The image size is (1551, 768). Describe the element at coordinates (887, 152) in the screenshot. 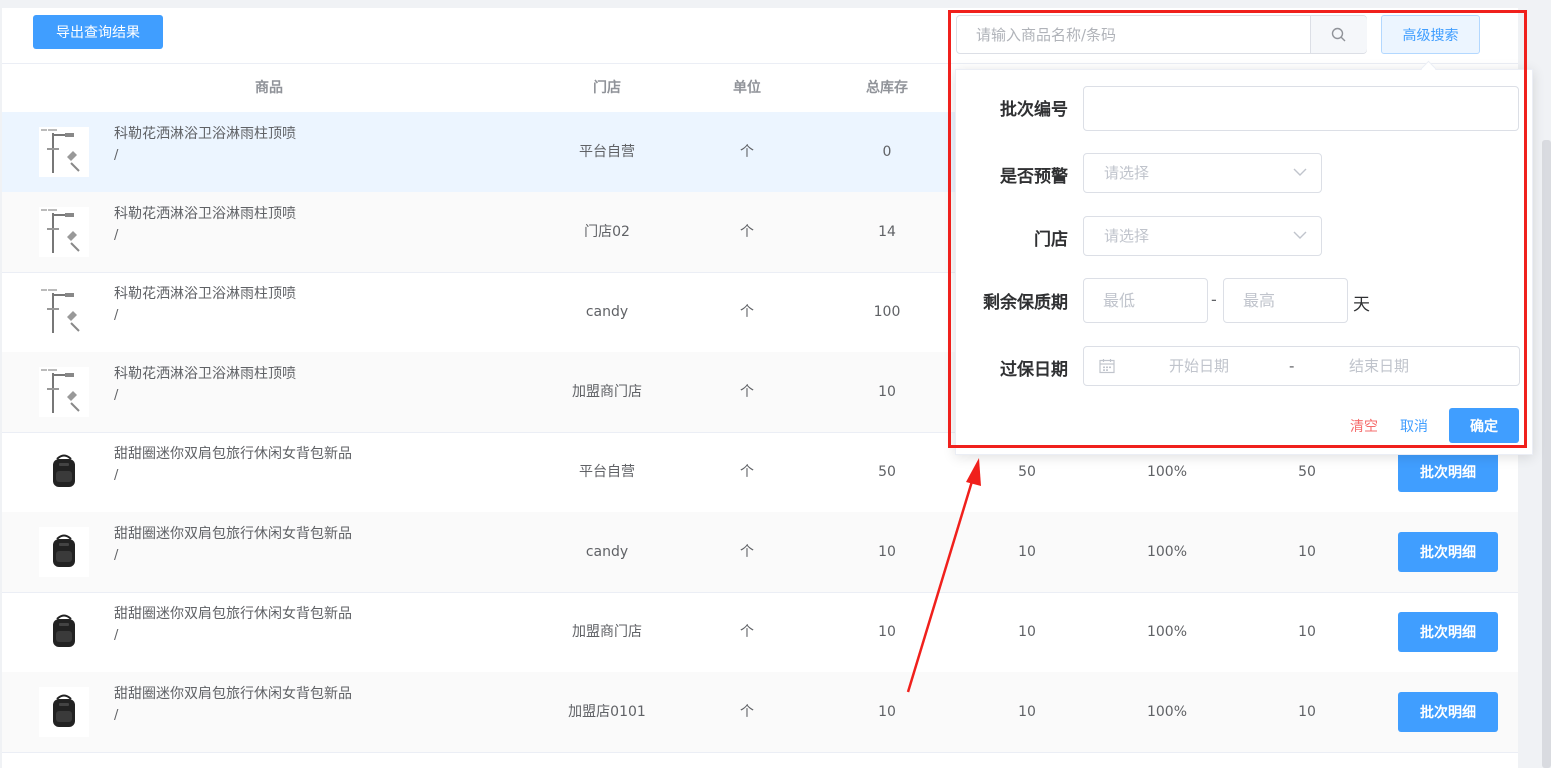

I see `total-stock-cell: 0` at that location.